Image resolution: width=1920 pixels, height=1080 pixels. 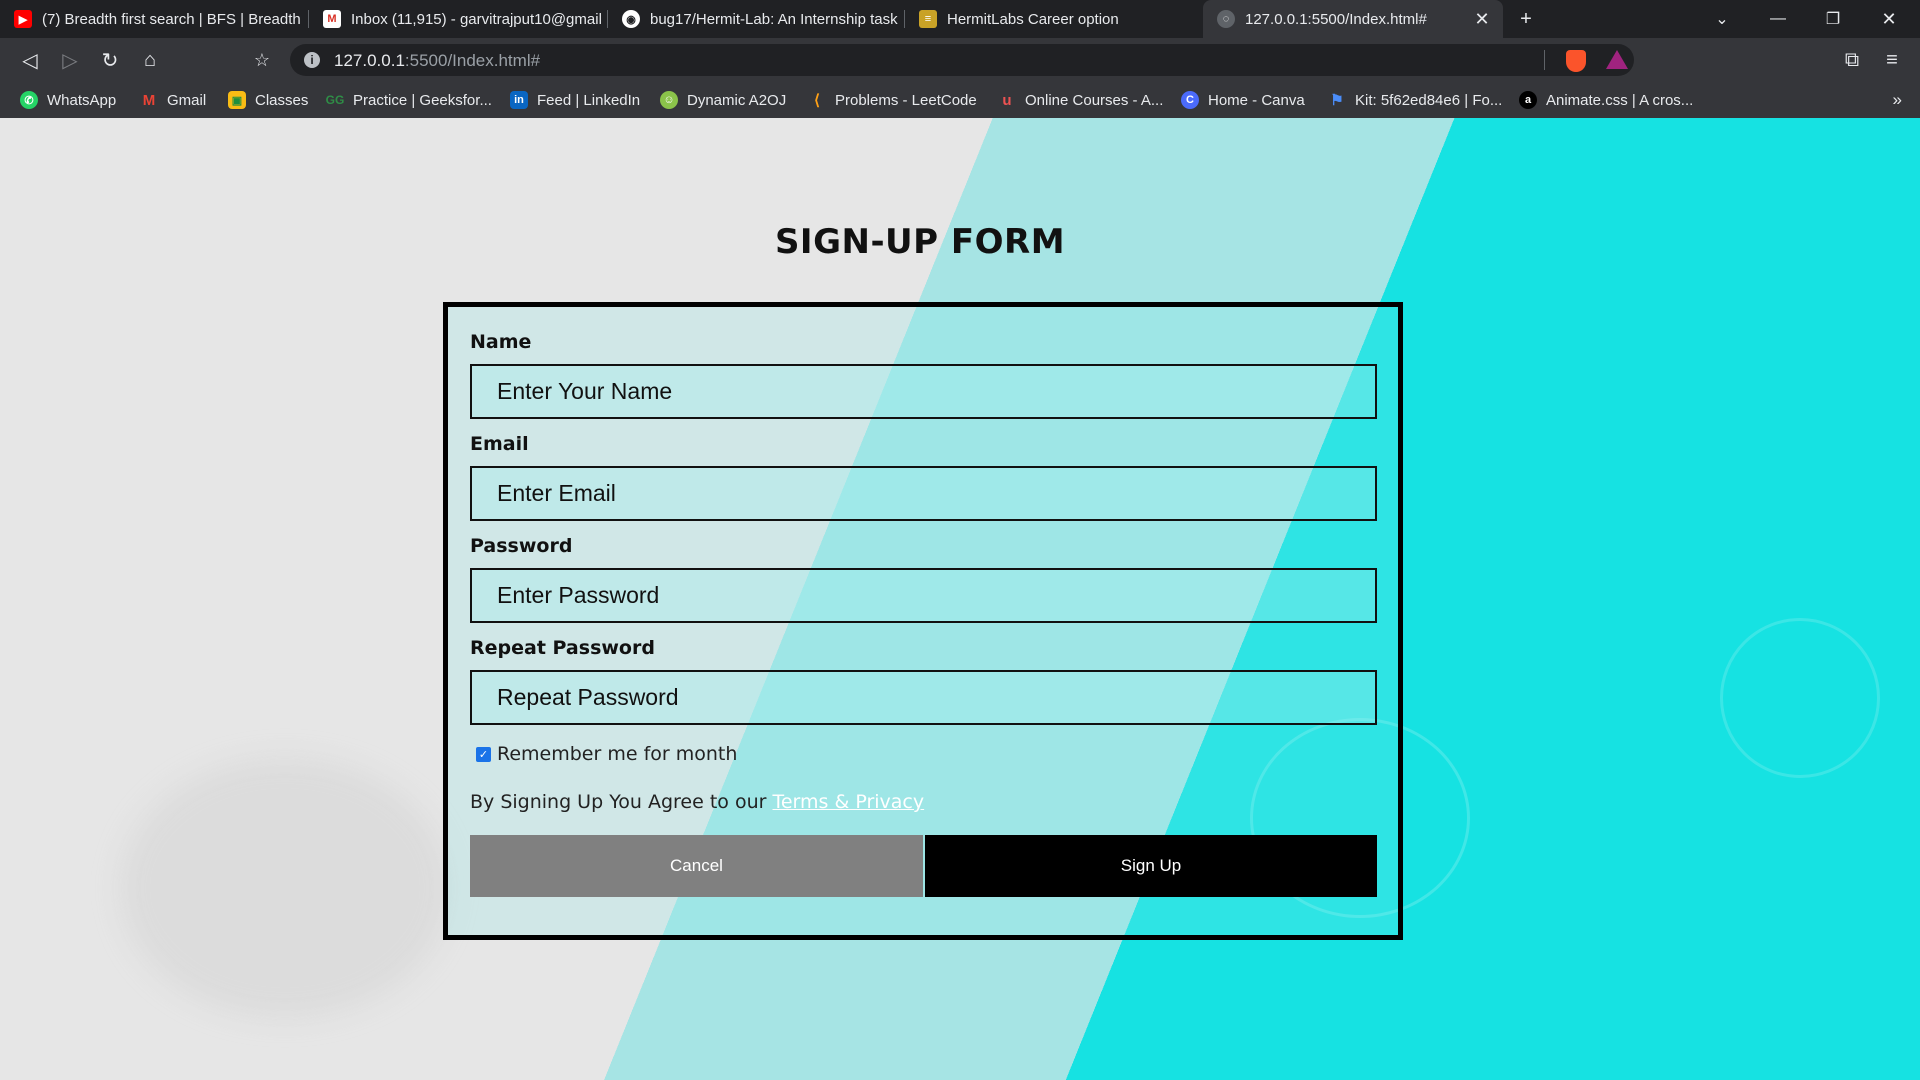 I want to click on animate-icon: a, so click(x=1528, y=100).